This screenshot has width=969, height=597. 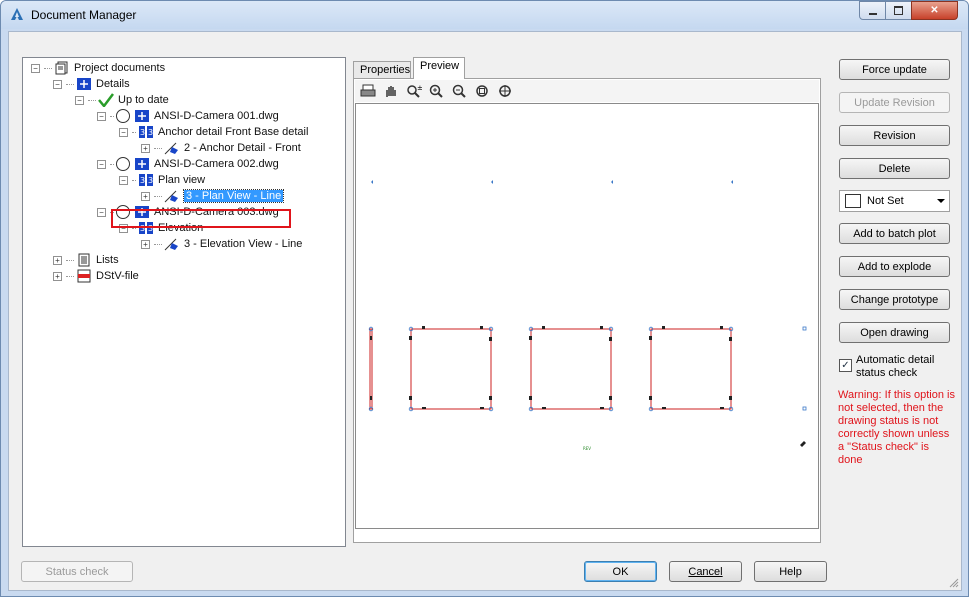 I want to click on window-title: Document Manager, so click(x=84, y=15).